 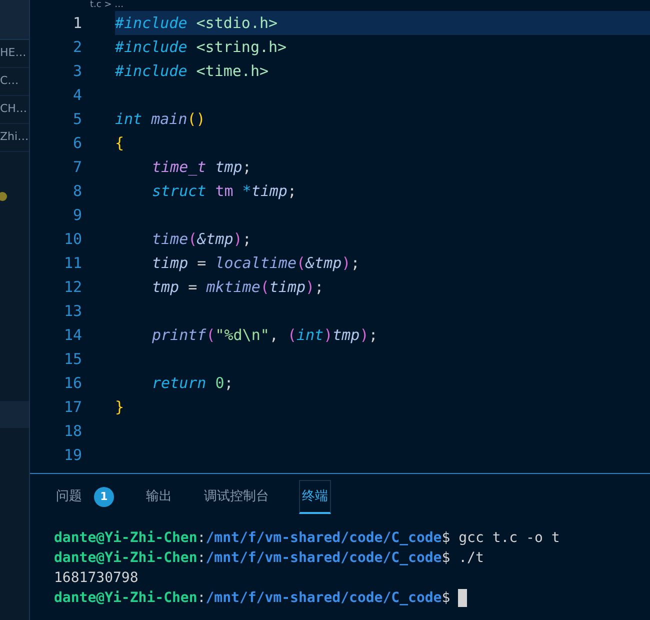 I want to click on line-number: 15, so click(x=72, y=359).